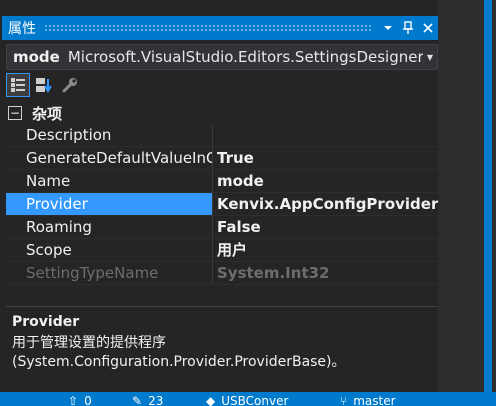  What do you see at coordinates (208, 28) in the screenshot?
I see `drag-grip` at bounding box center [208, 28].